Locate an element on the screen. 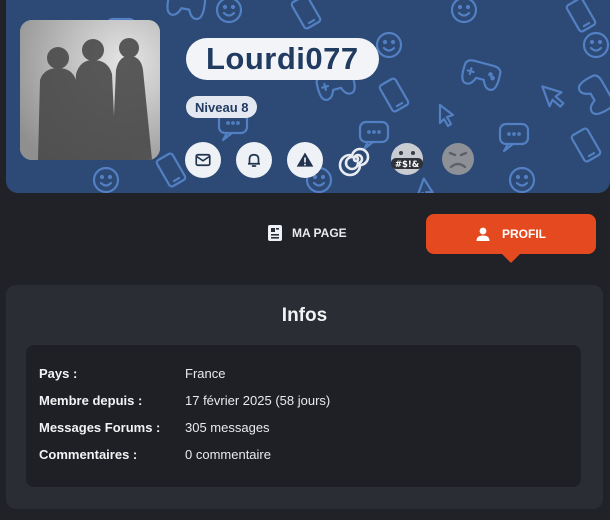 The width and height of the screenshot is (610, 520). report-button is located at coordinates (305, 160).